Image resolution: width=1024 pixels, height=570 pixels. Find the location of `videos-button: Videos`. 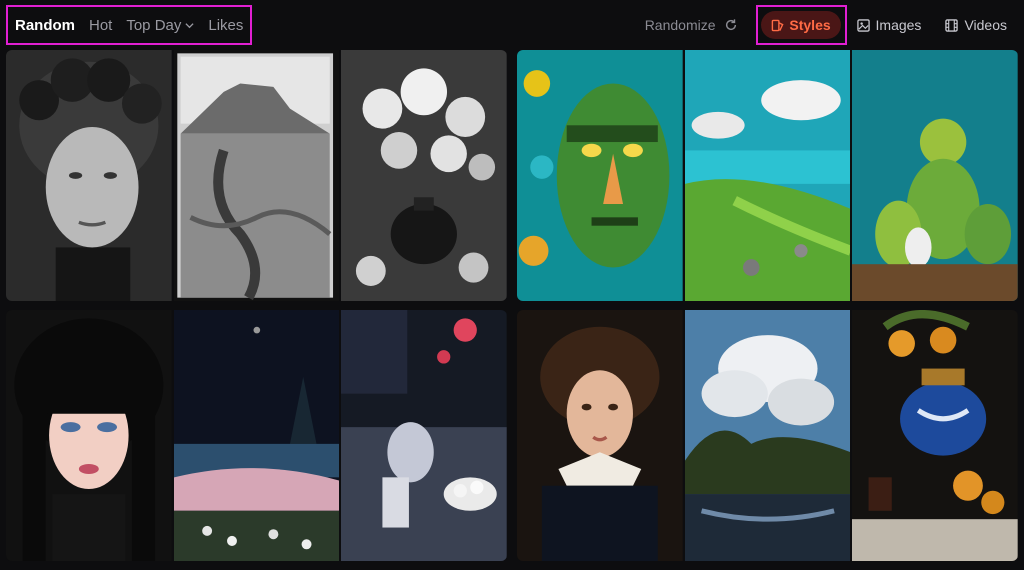

videos-button: Videos is located at coordinates (976, 25).